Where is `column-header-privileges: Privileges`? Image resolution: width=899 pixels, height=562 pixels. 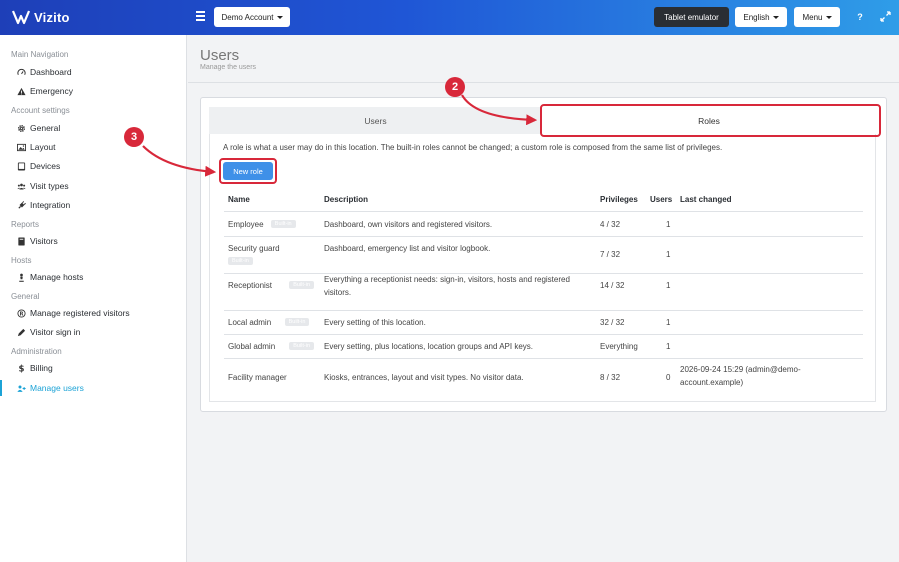 column-header-privileges: Privileges is located at coordinates (619, 199).